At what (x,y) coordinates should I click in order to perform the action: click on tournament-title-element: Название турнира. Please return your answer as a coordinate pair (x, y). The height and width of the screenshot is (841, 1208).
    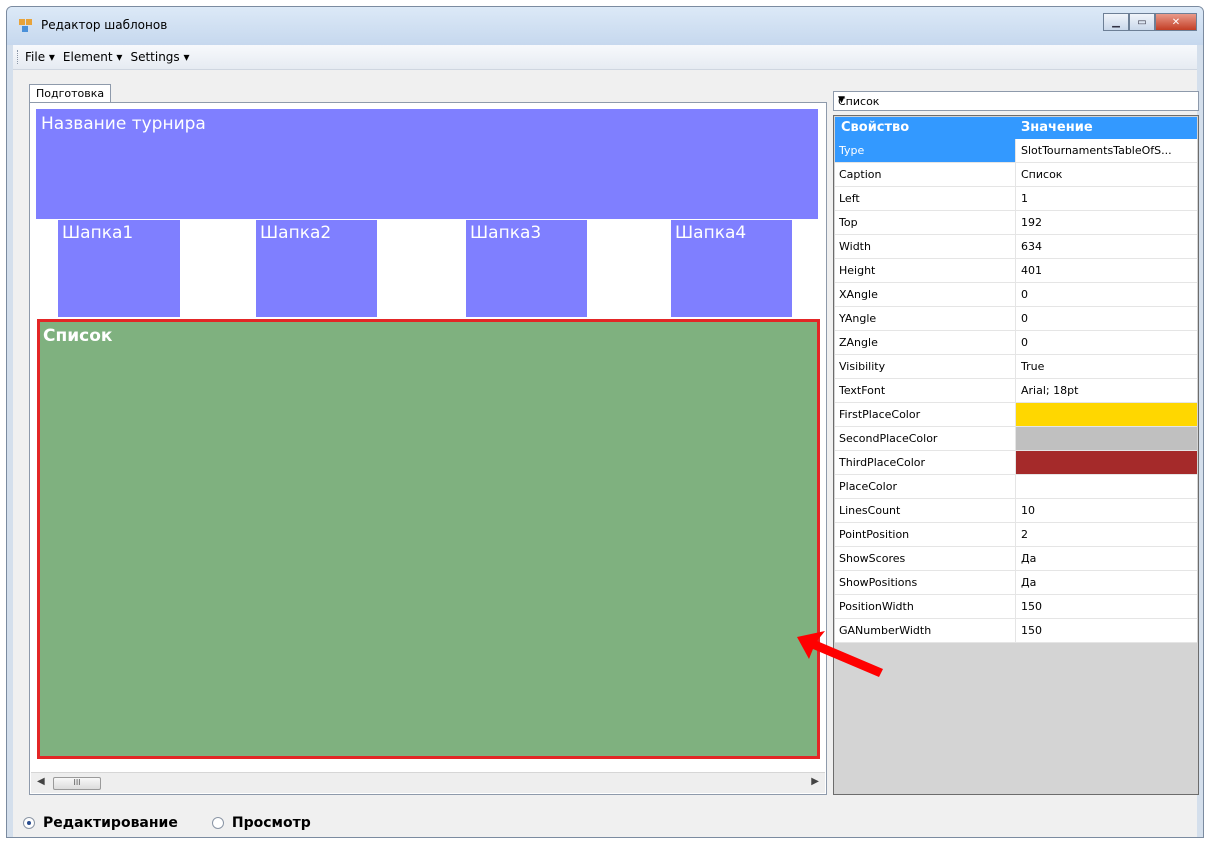
    Looking at the image, I should click on (427, 164).